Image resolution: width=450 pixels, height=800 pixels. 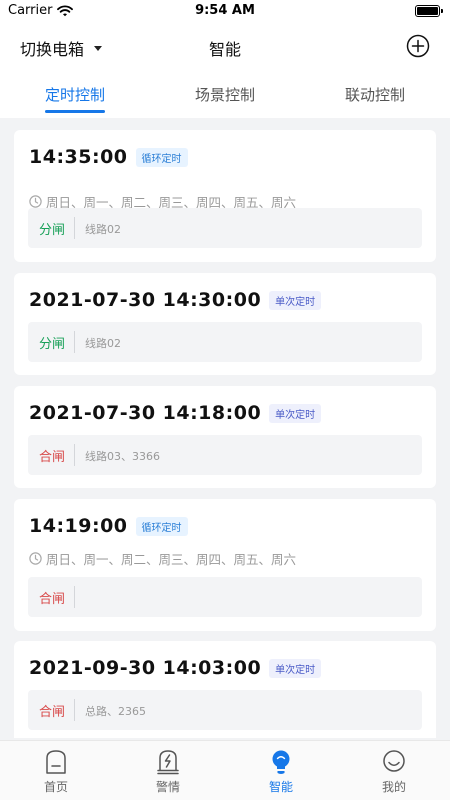 I want to click on tabbar-item-home: 首页, so click(x=56, y=770).